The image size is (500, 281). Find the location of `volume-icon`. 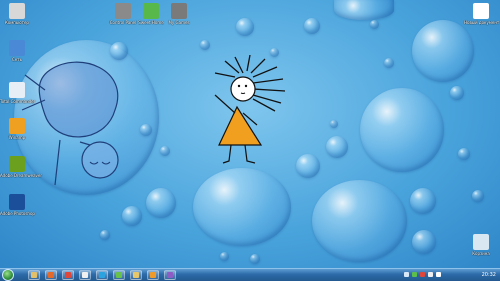

volume-icon is located at coordinates (438, 274).